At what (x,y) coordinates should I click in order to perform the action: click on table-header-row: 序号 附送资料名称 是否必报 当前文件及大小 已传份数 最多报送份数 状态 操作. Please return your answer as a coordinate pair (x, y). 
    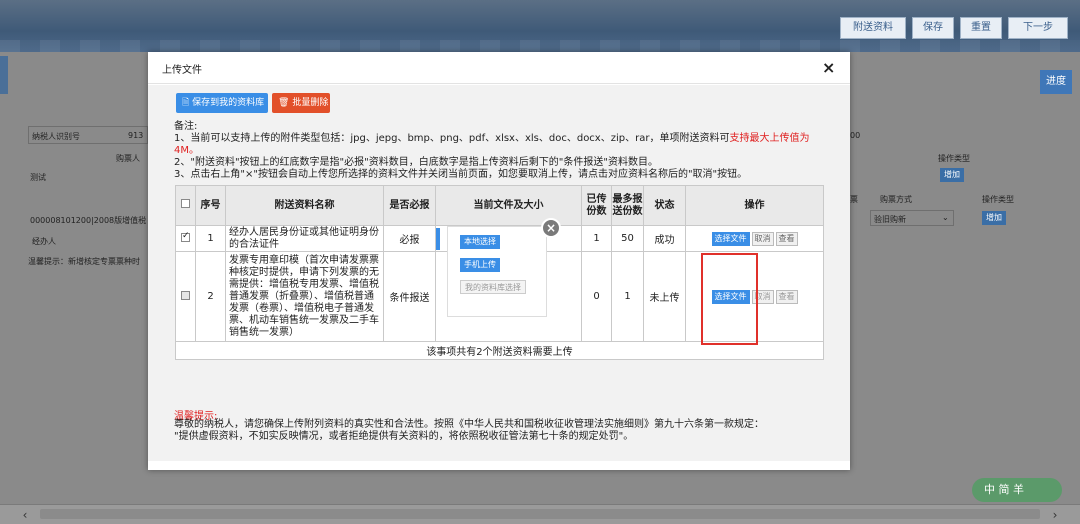
    Looking at the image, I should click on (499, 205).